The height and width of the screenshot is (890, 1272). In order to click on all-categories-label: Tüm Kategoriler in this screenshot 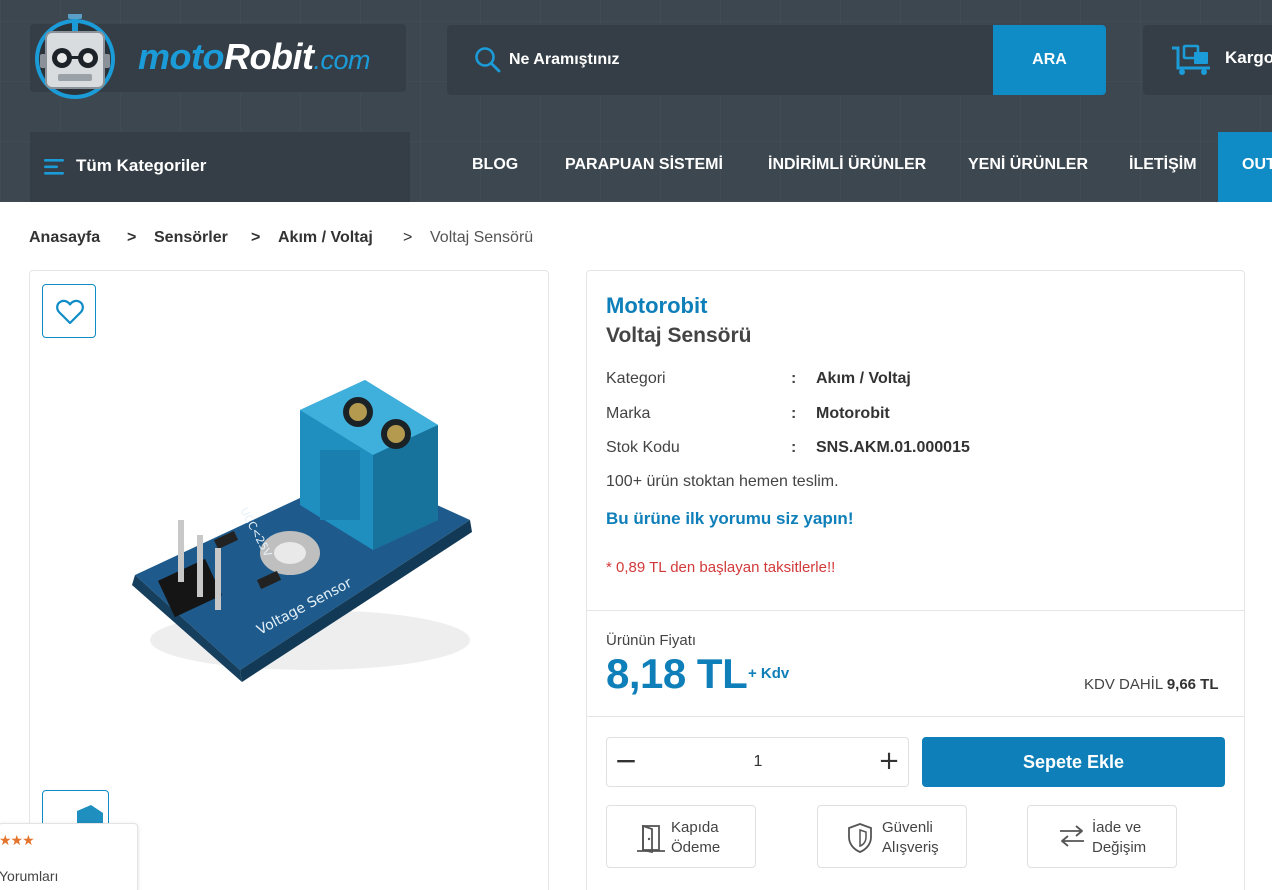, I will do `click(141, 166)`.